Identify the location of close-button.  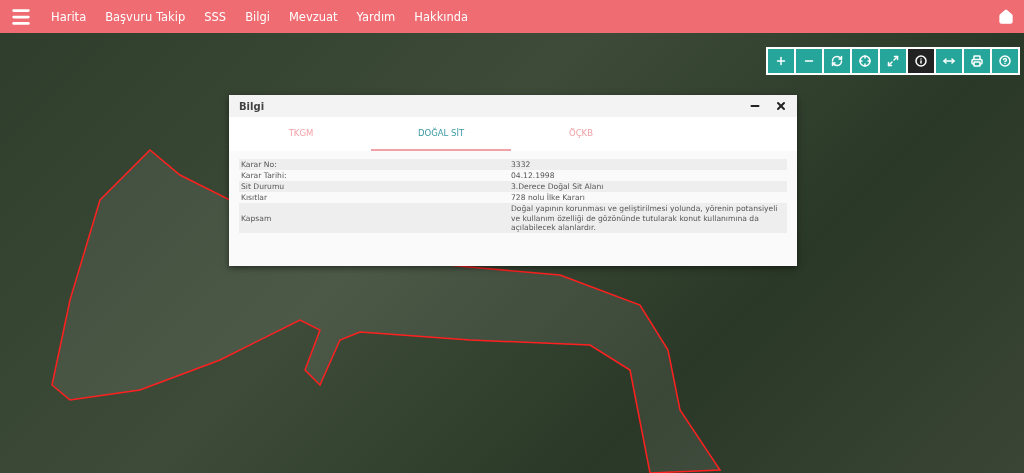
(781, 106).